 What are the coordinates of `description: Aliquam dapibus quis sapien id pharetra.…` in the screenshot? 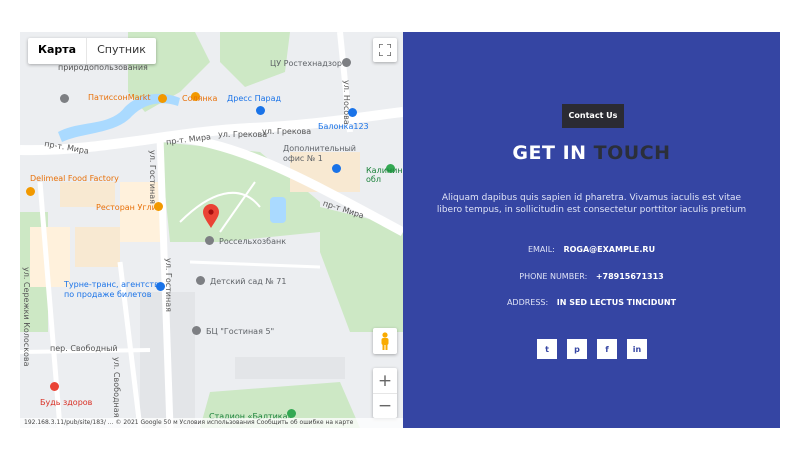 It's located at (591, 204).